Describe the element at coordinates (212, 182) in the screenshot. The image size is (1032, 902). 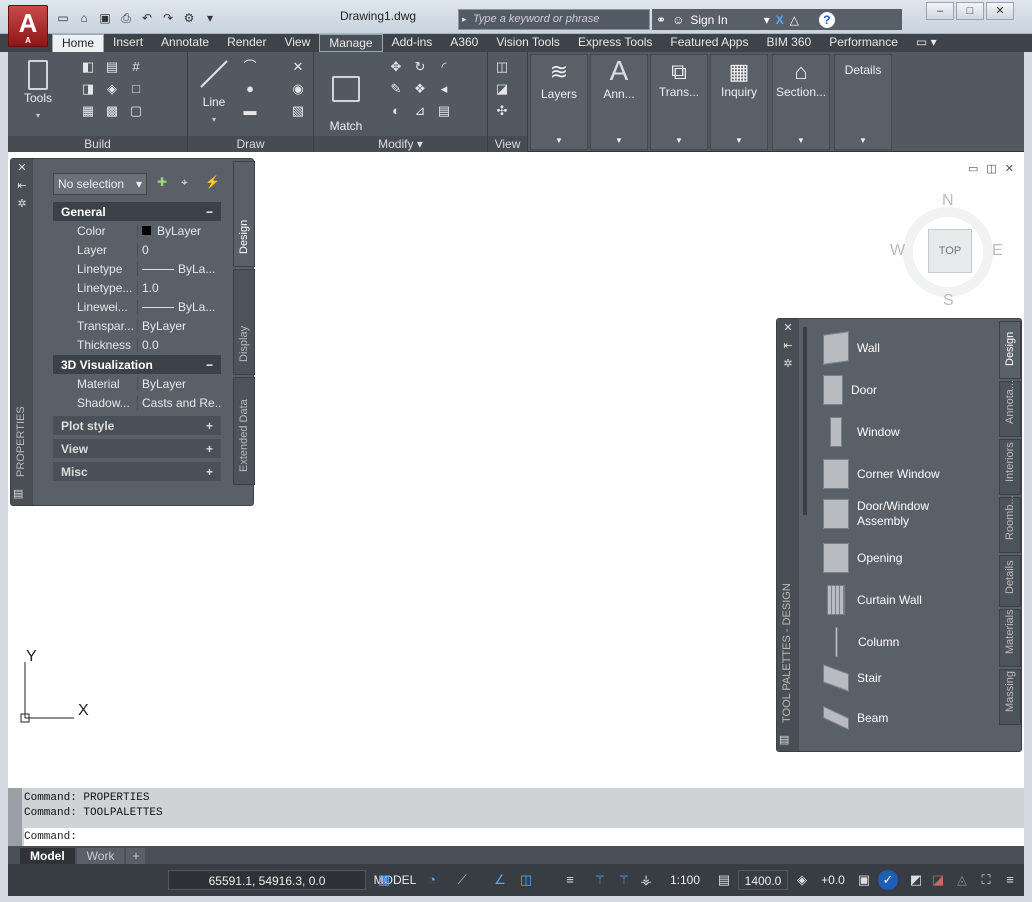
I see `quick-select-icon: ⚡` at that location.